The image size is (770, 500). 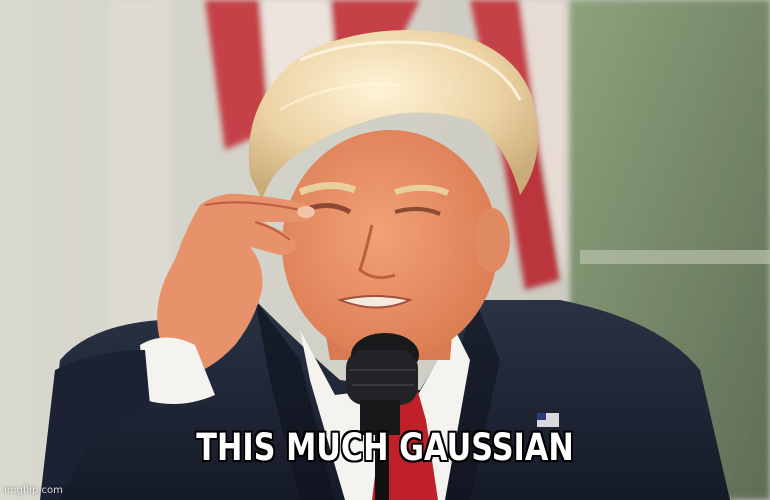 I want to click on imgflip-watermark: imgflip.com, so click(x=33, y=490).